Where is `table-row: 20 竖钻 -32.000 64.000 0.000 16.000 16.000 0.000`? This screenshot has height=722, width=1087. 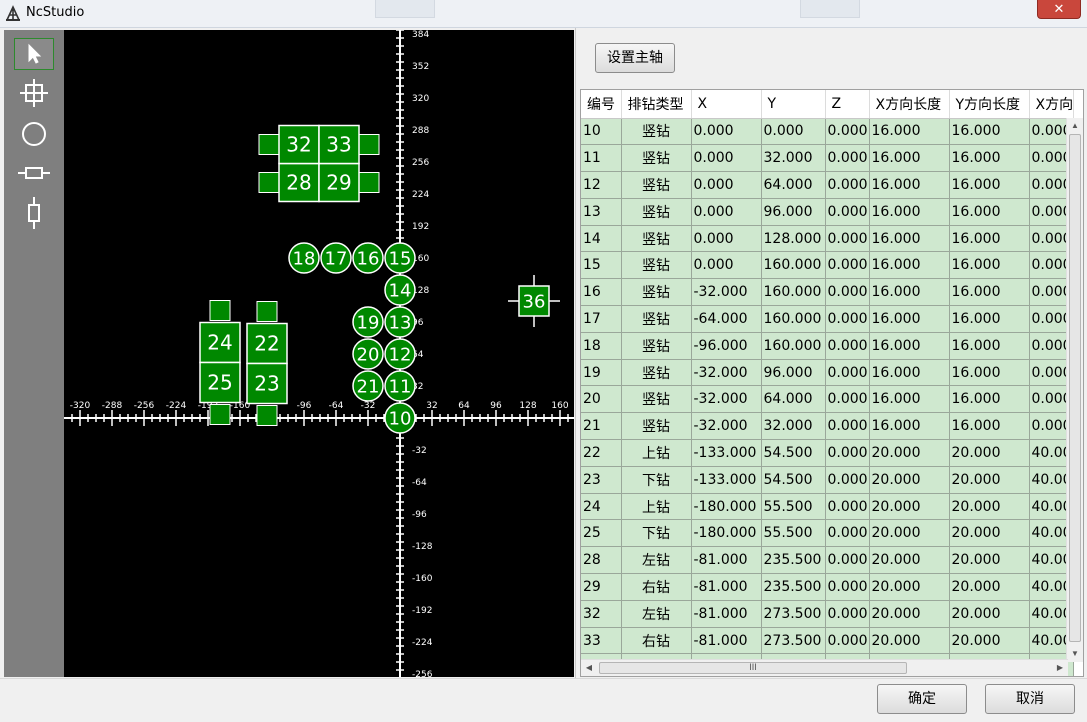 table-row: 20 竖钻 -32.000 64.000 0.000 16.000 16.000 0.000 is located at coordinates (828, 399).